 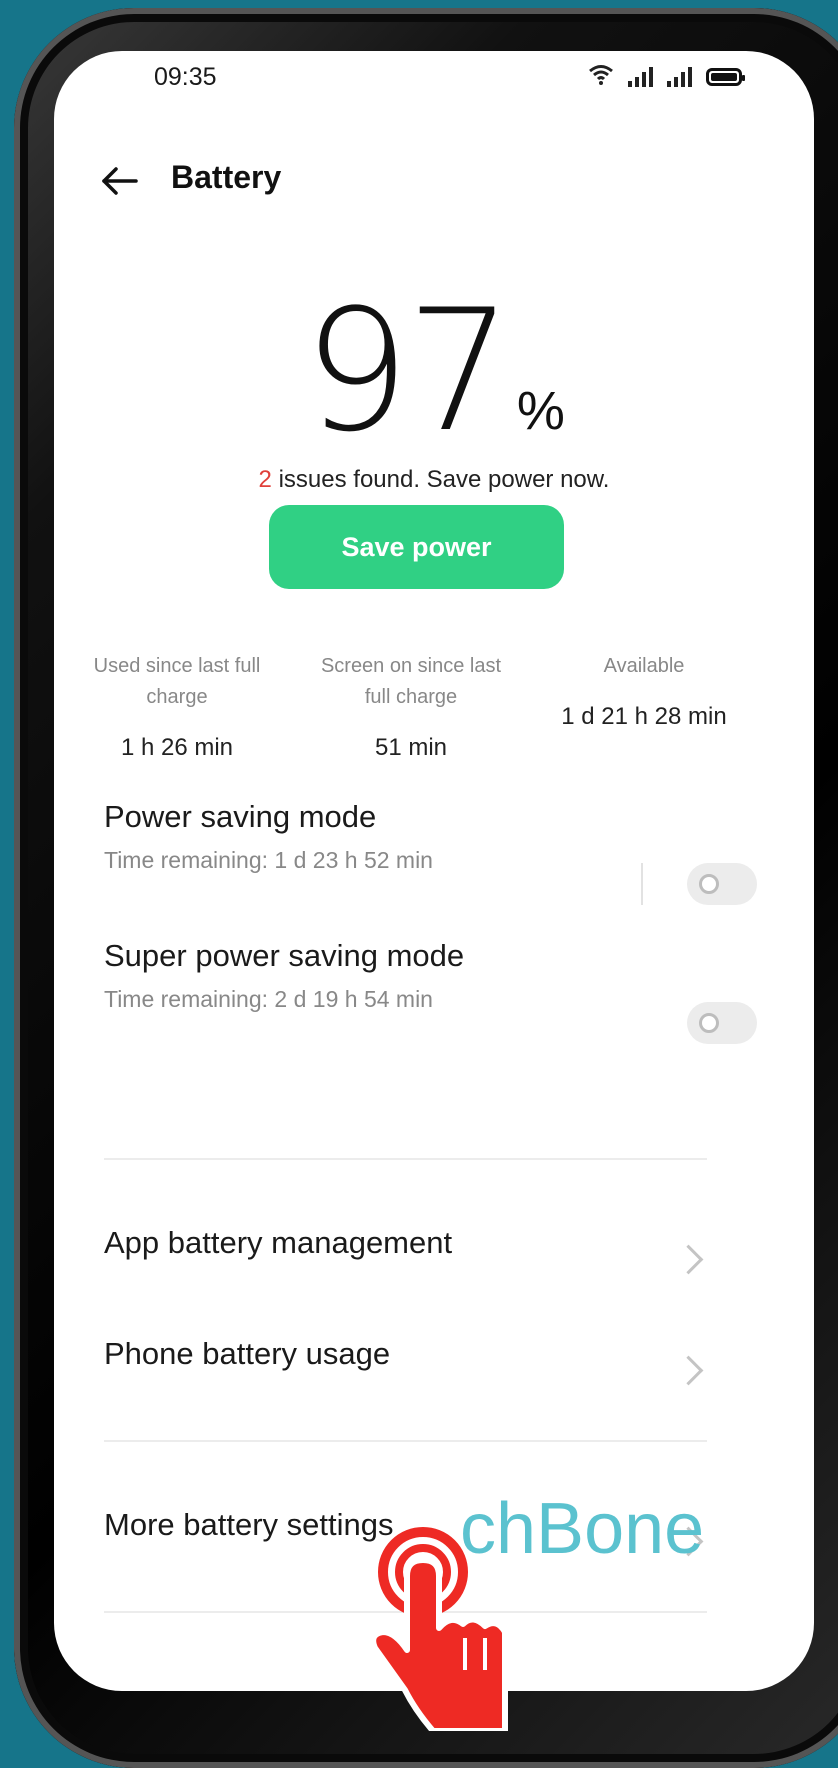 What do you see at coordinates (226, 177) in the screenshot?
I see `page-title: Battery` at bounding box center [226, 177].